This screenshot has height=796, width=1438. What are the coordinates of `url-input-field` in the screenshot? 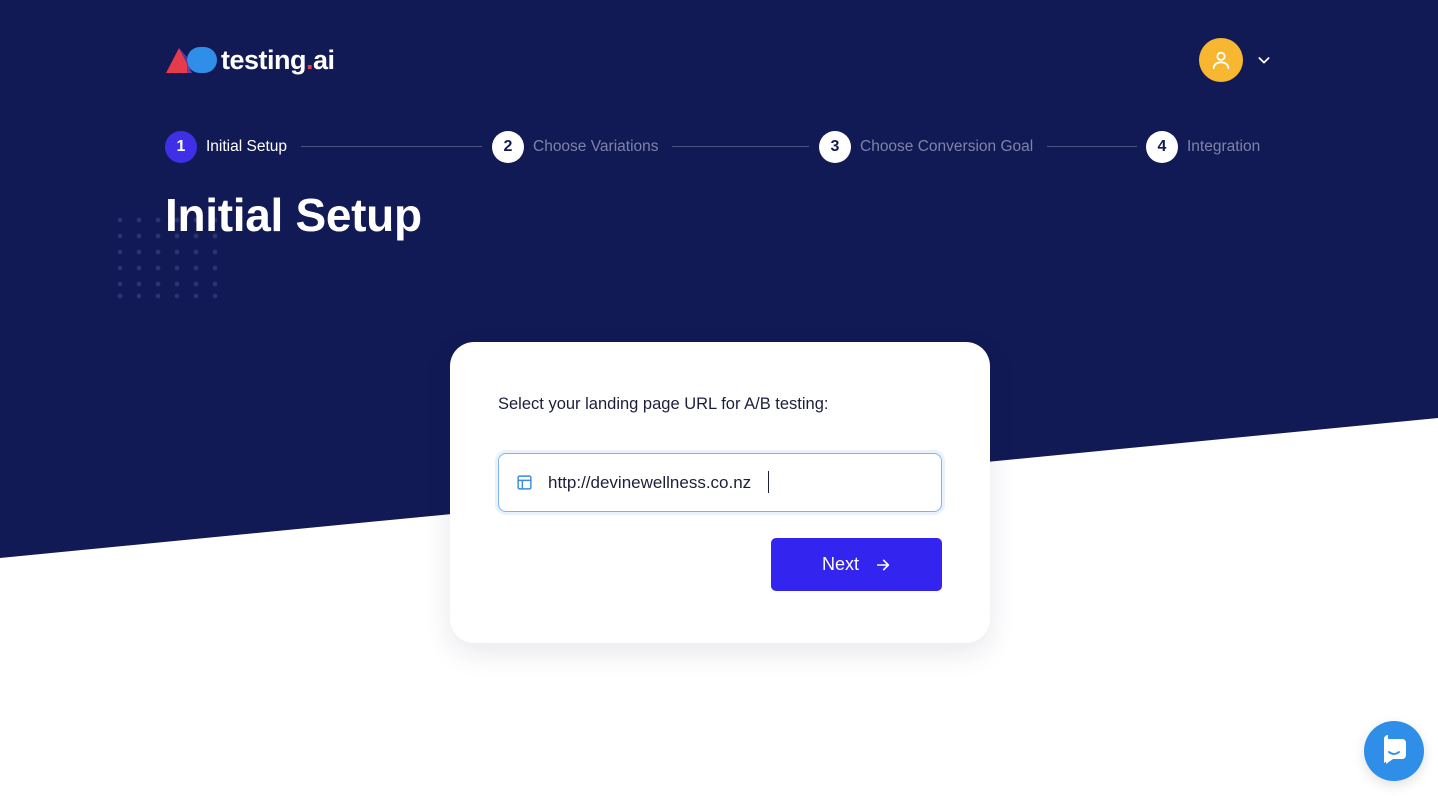 It's located at (720, 482).